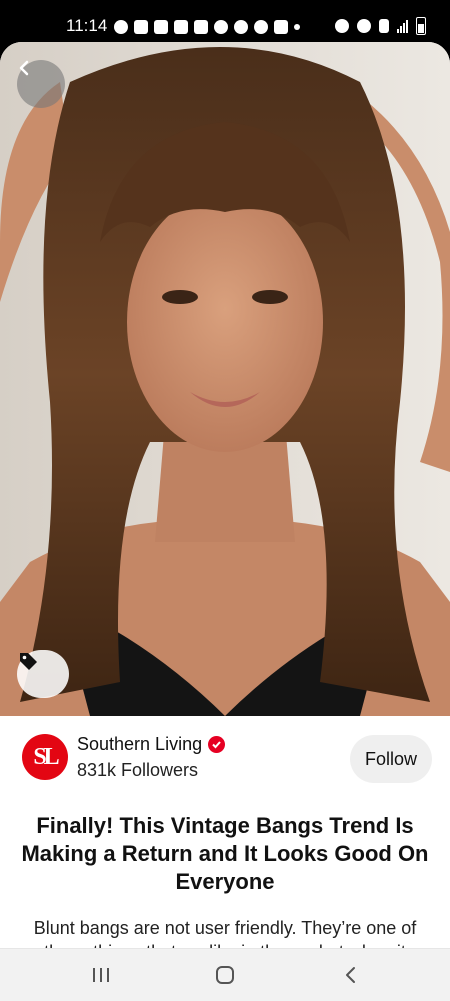  What do you see at coordinates (24, 68) in the screenshot?
I see `chevron-left-icon` at bounding box center [24, 68].